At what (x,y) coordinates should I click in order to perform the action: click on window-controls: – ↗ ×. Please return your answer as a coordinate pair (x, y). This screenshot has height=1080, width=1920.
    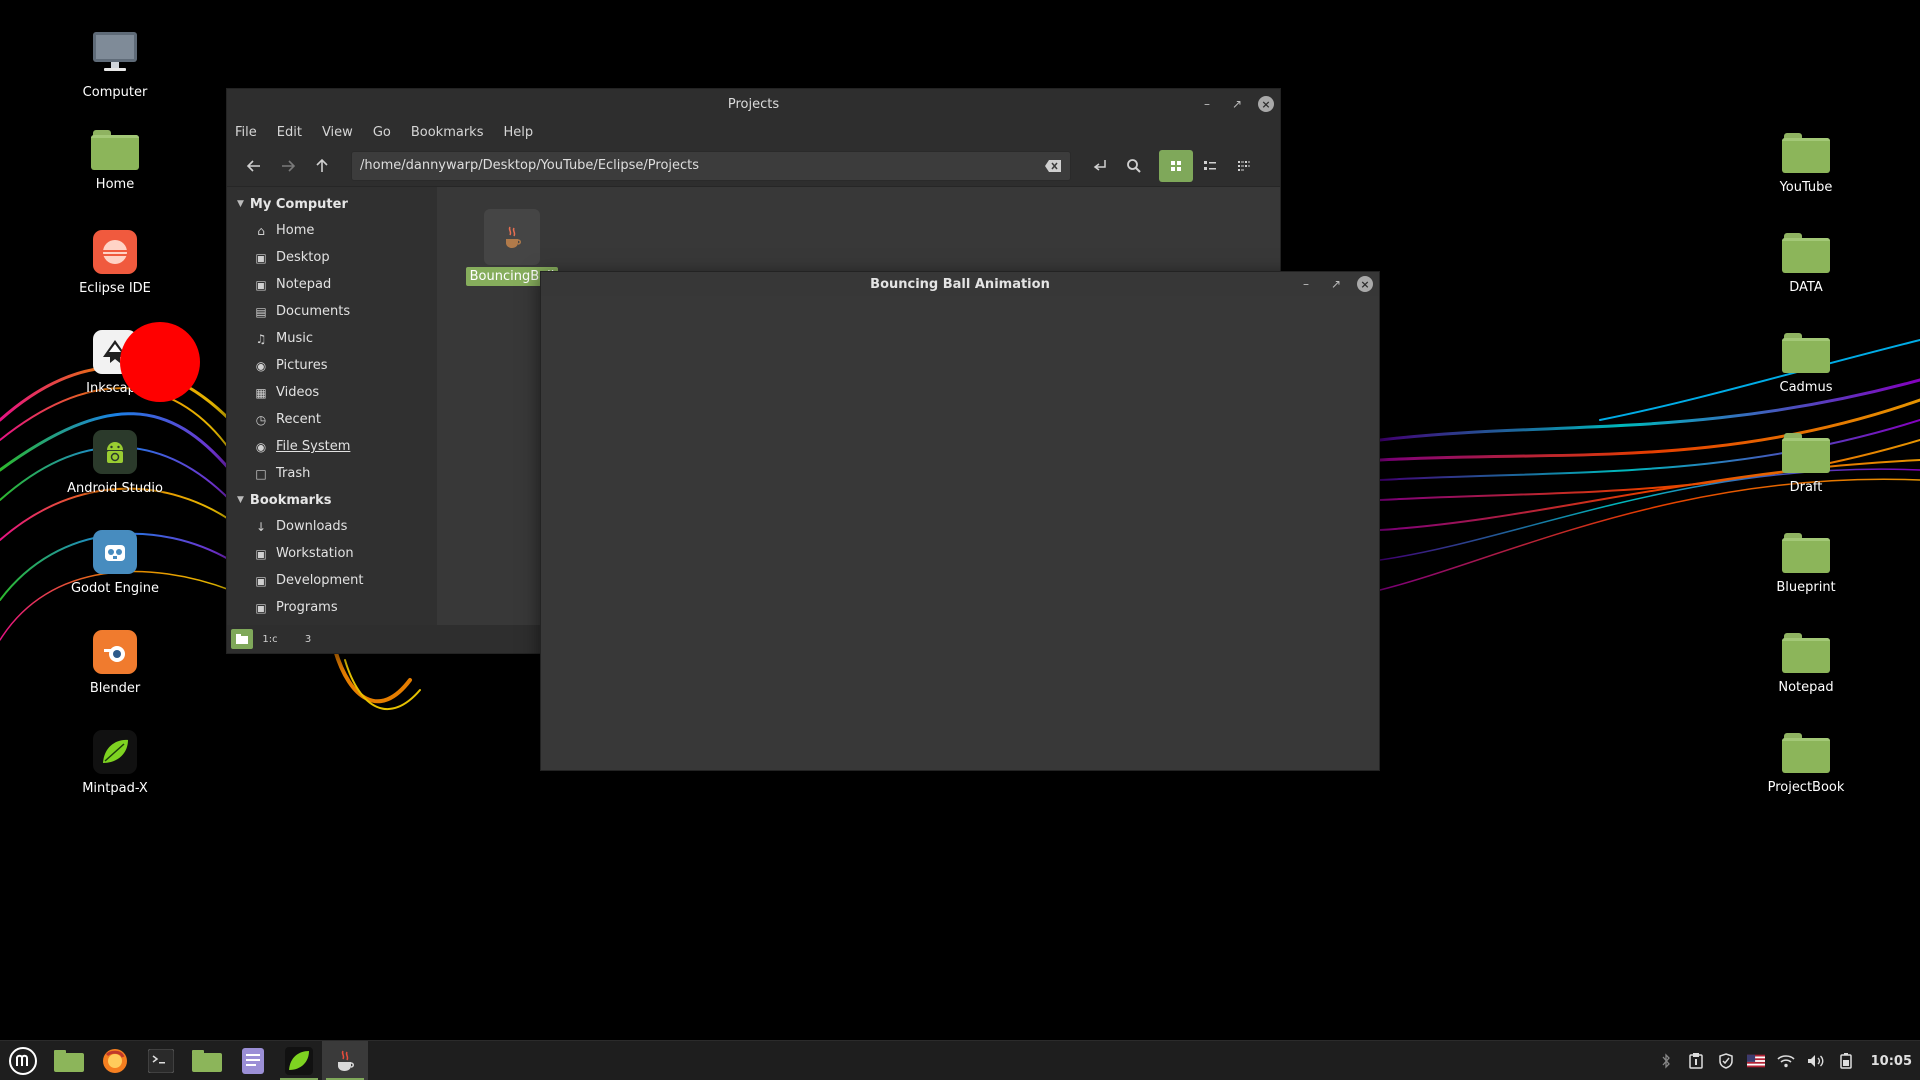
    Looking at the image, I should click on (1335, 284).